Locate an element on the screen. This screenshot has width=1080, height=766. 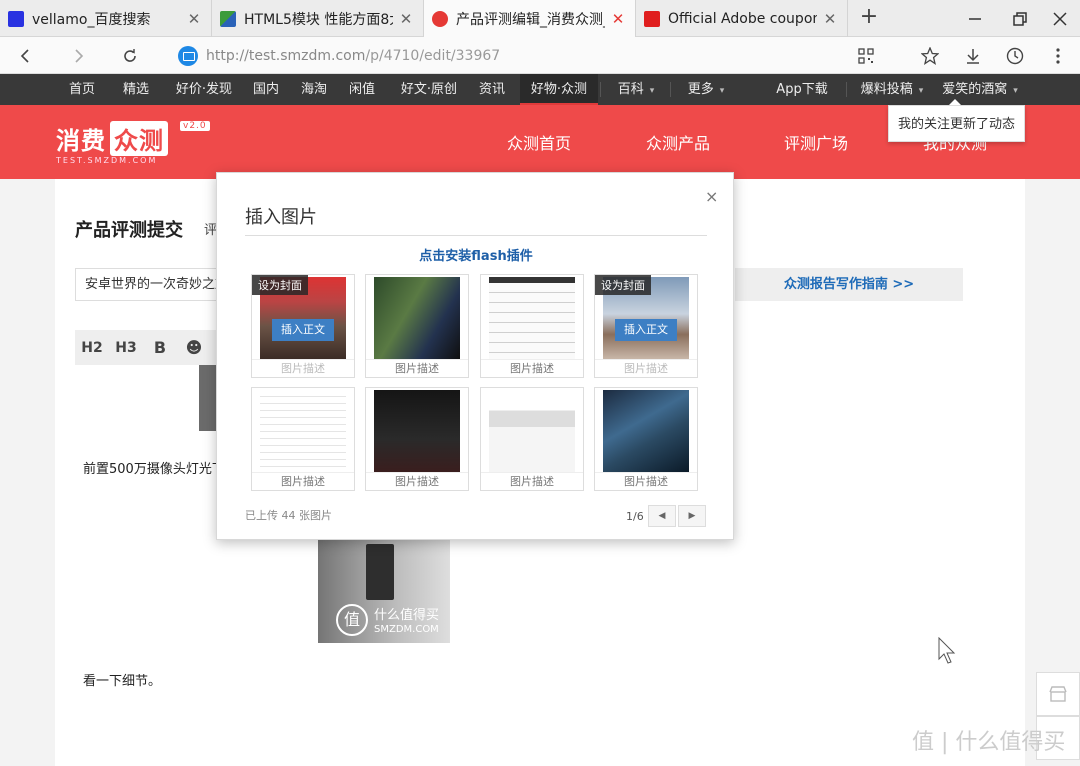
adobe-favicon-icon is located at coordinates (652, 18).